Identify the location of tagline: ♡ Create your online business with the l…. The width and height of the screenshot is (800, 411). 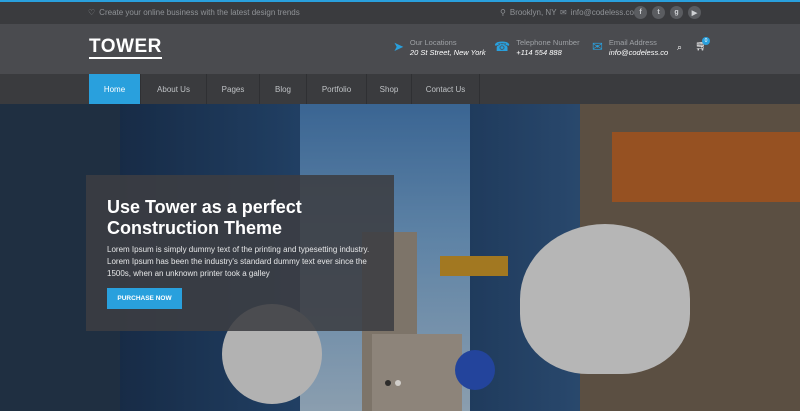
(194, 12).